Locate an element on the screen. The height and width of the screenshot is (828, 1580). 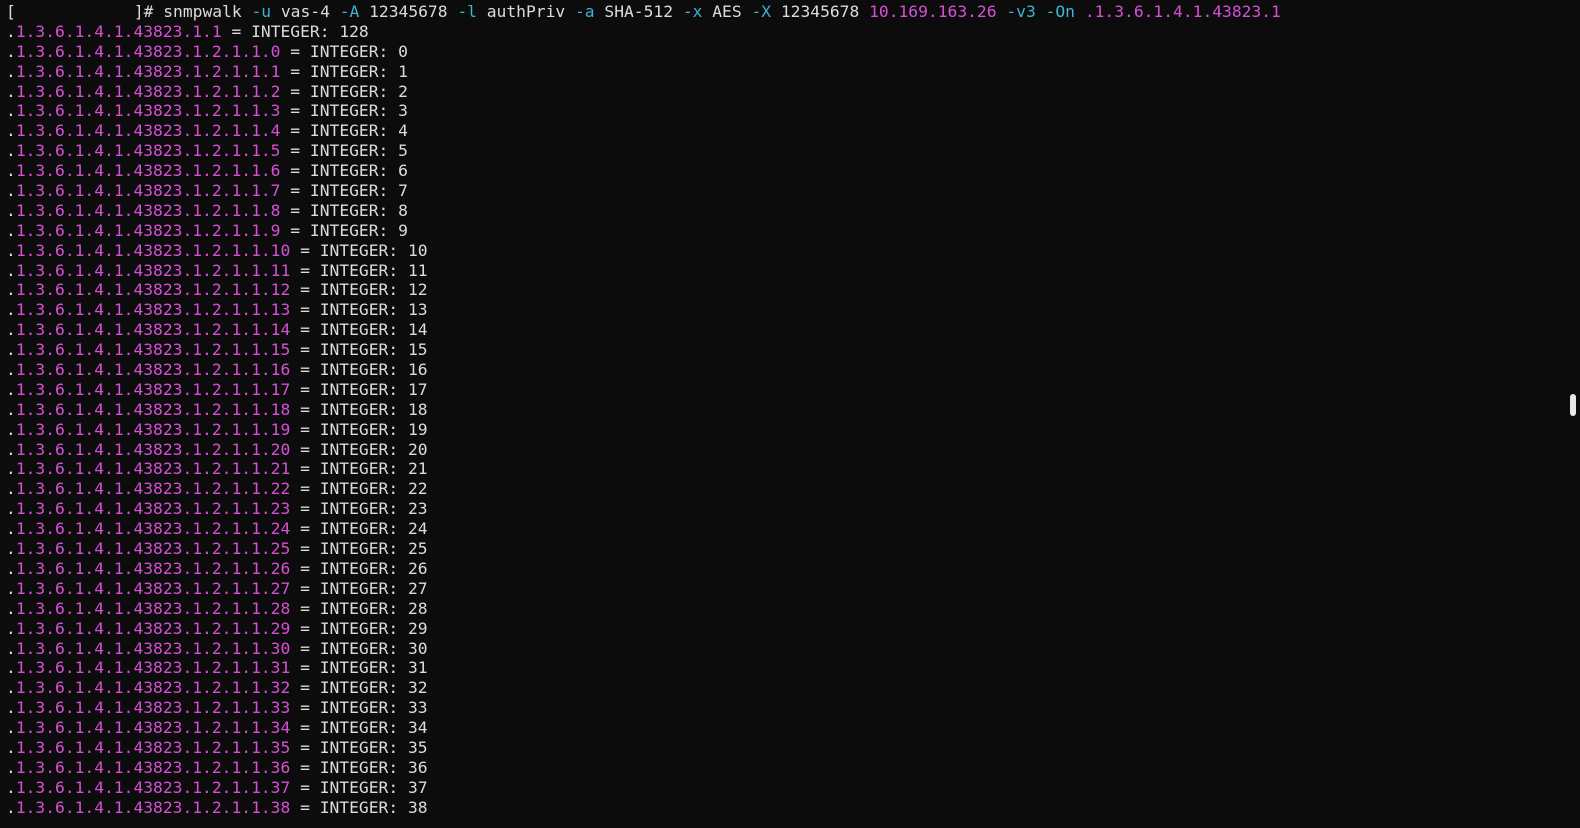
command-flag: -a is located at coordinates (584, 11).